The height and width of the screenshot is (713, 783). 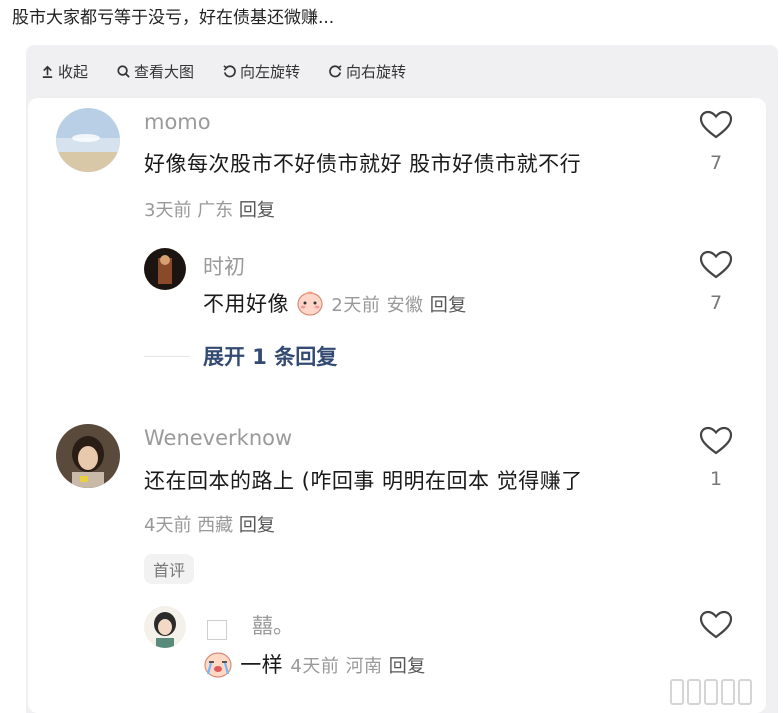 I want to click on shy-face-emoji, so click(x=310, y=303).